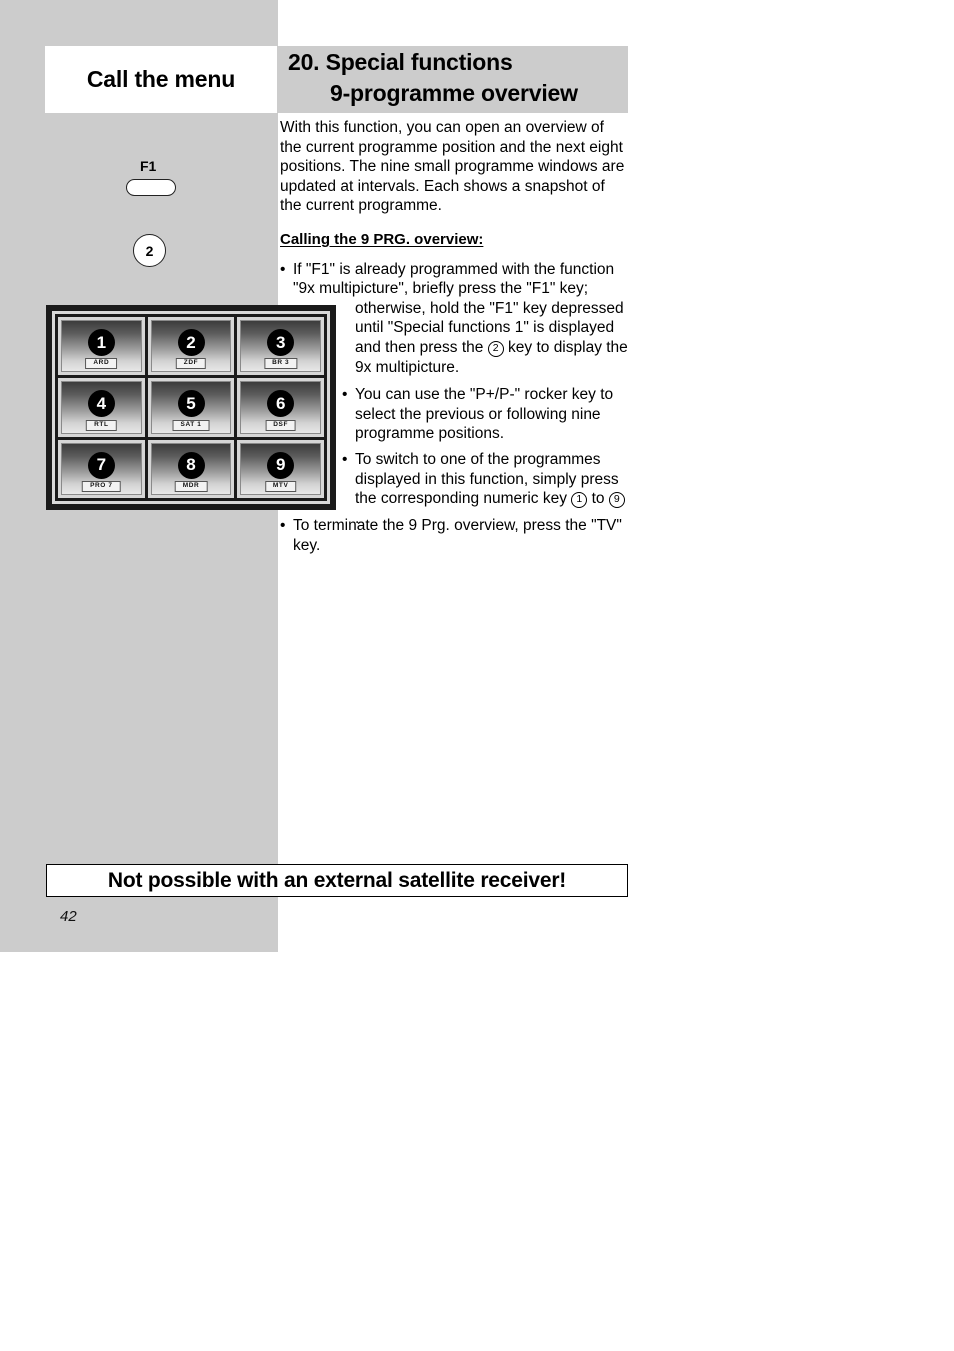 The height and width of the screenshot is (1351, 954). I want to click on tv-position-number: 1, so click(101, 343).